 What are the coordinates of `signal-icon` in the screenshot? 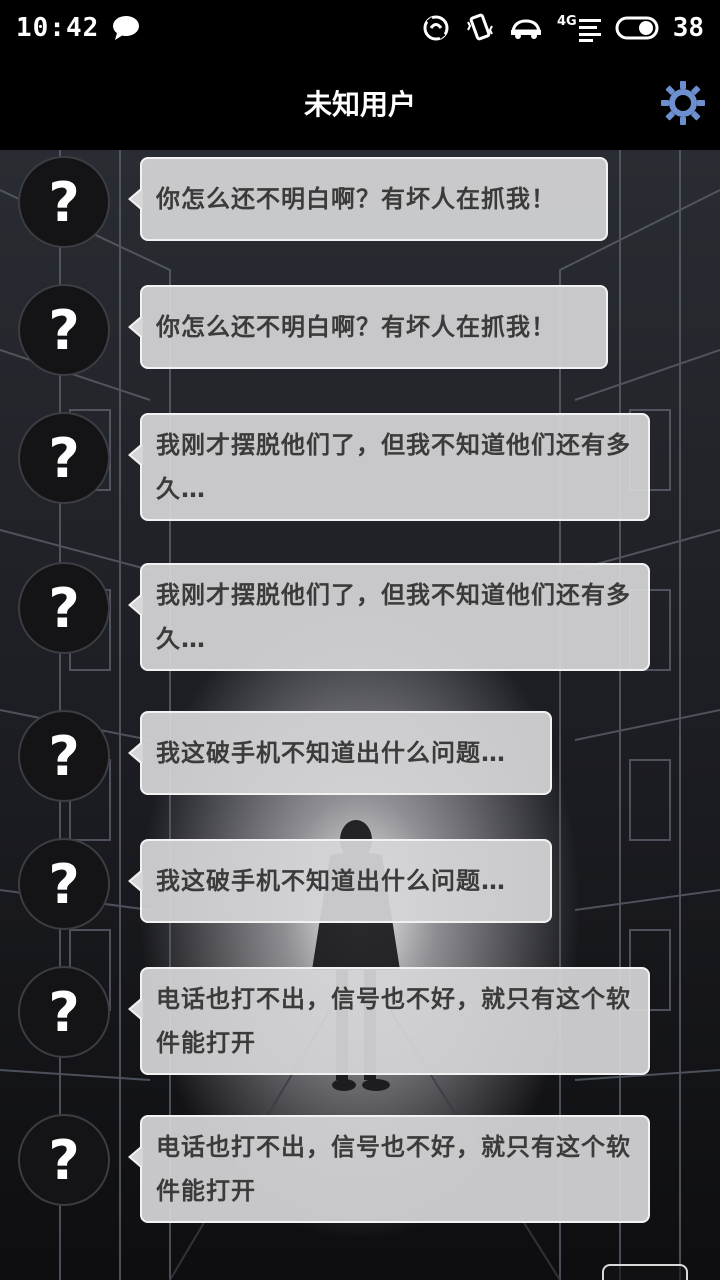 It's located at (589, 30).